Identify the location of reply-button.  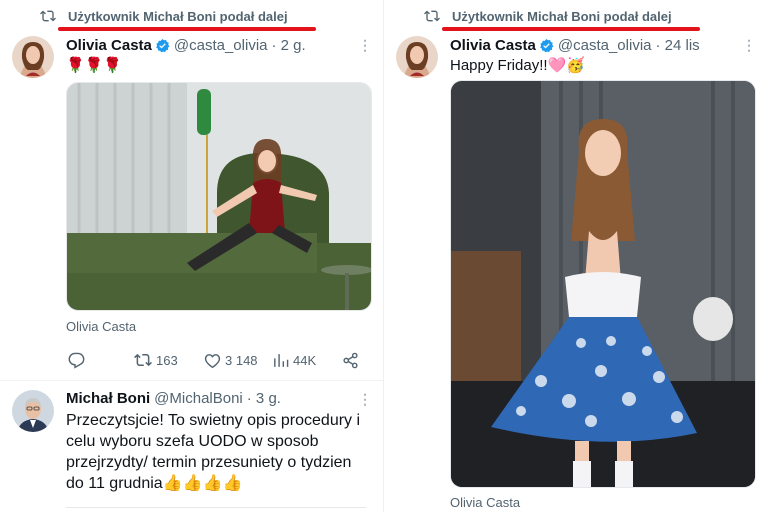
(78, 360).